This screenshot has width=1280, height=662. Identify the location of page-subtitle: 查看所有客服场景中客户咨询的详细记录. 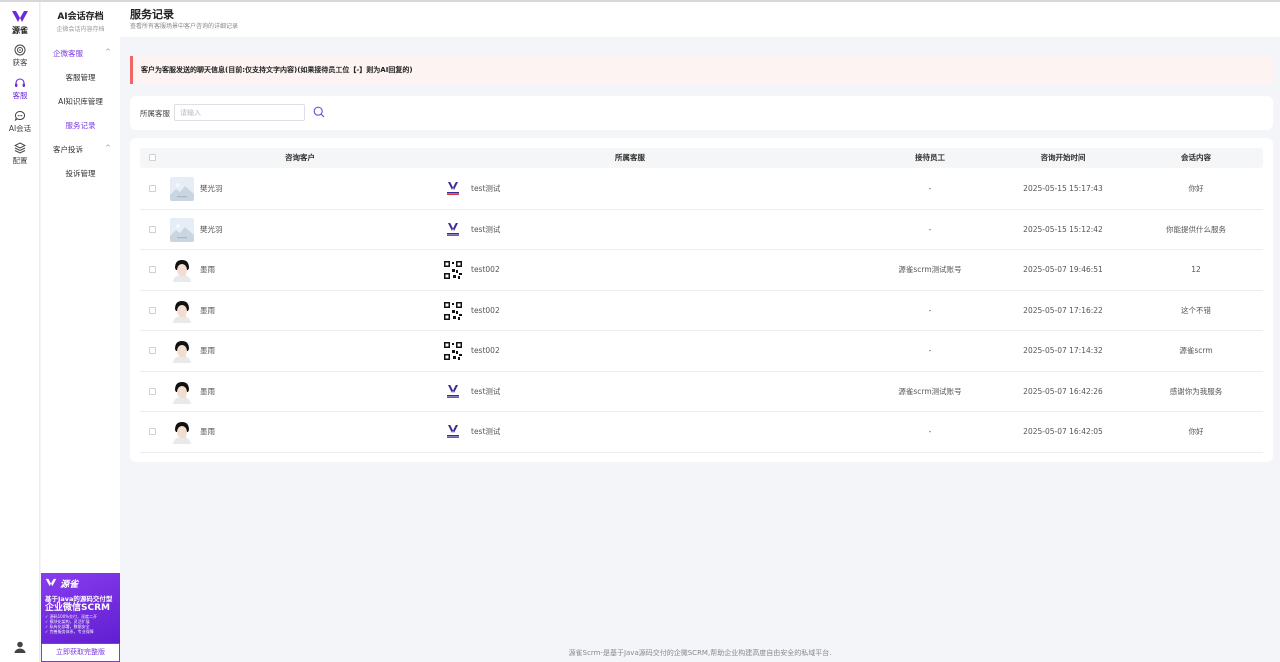
(184, 26).